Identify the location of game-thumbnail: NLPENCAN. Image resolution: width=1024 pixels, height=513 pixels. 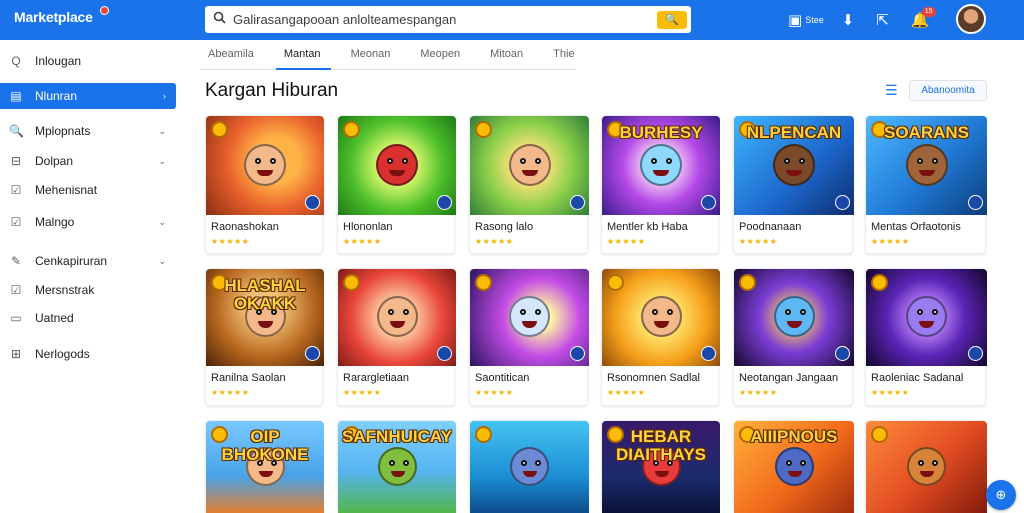
(794, 165).